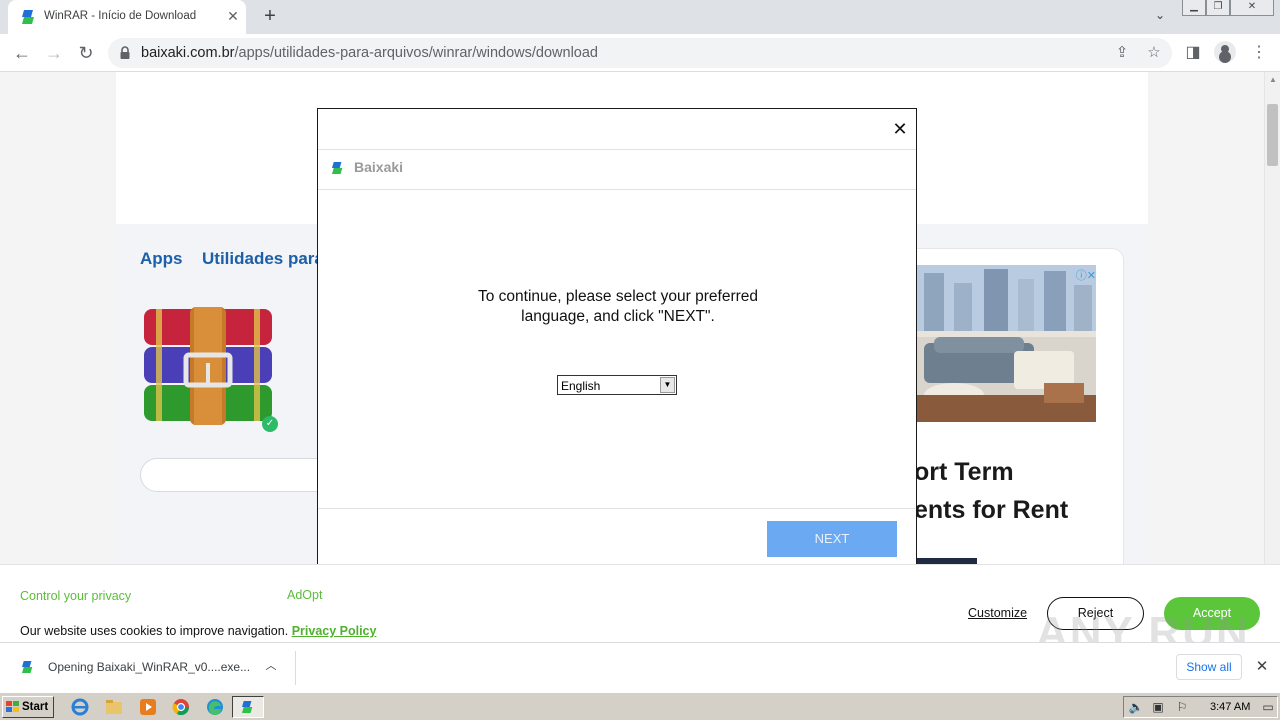 This screenshot has height=720, width=1280. I want to click on minimize-icon: ▁, so click(1194, 8).